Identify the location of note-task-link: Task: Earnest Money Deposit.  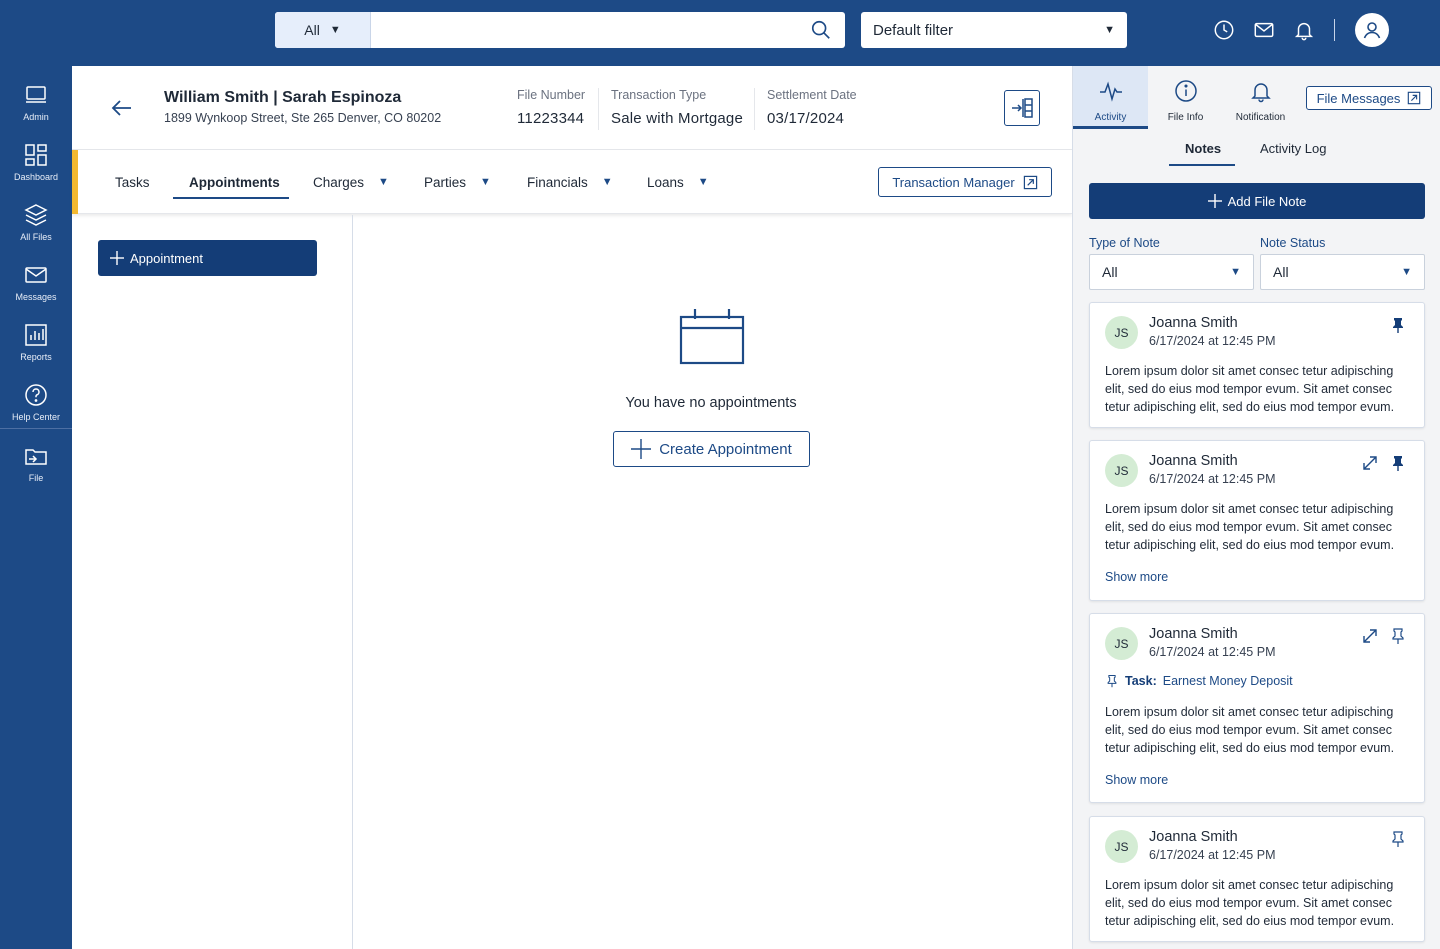
(1199, 681).